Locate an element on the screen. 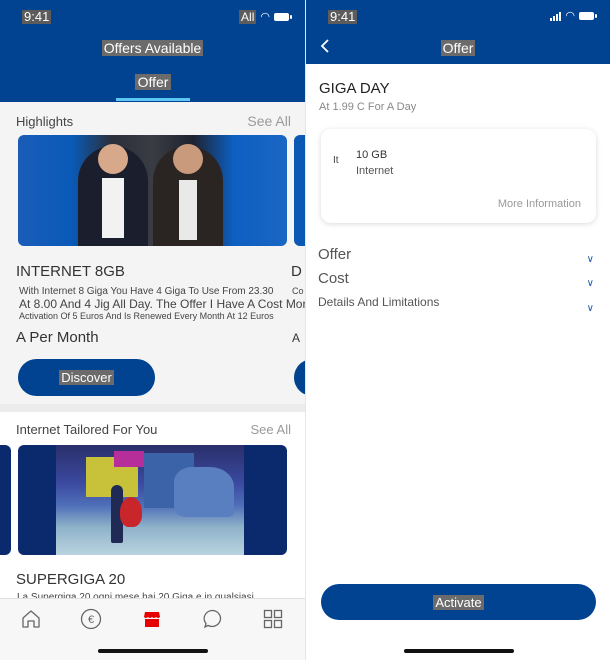 Image resolution: width=610 pixels, height=660 pixels. home-icon is located at coordinates (31, 619).